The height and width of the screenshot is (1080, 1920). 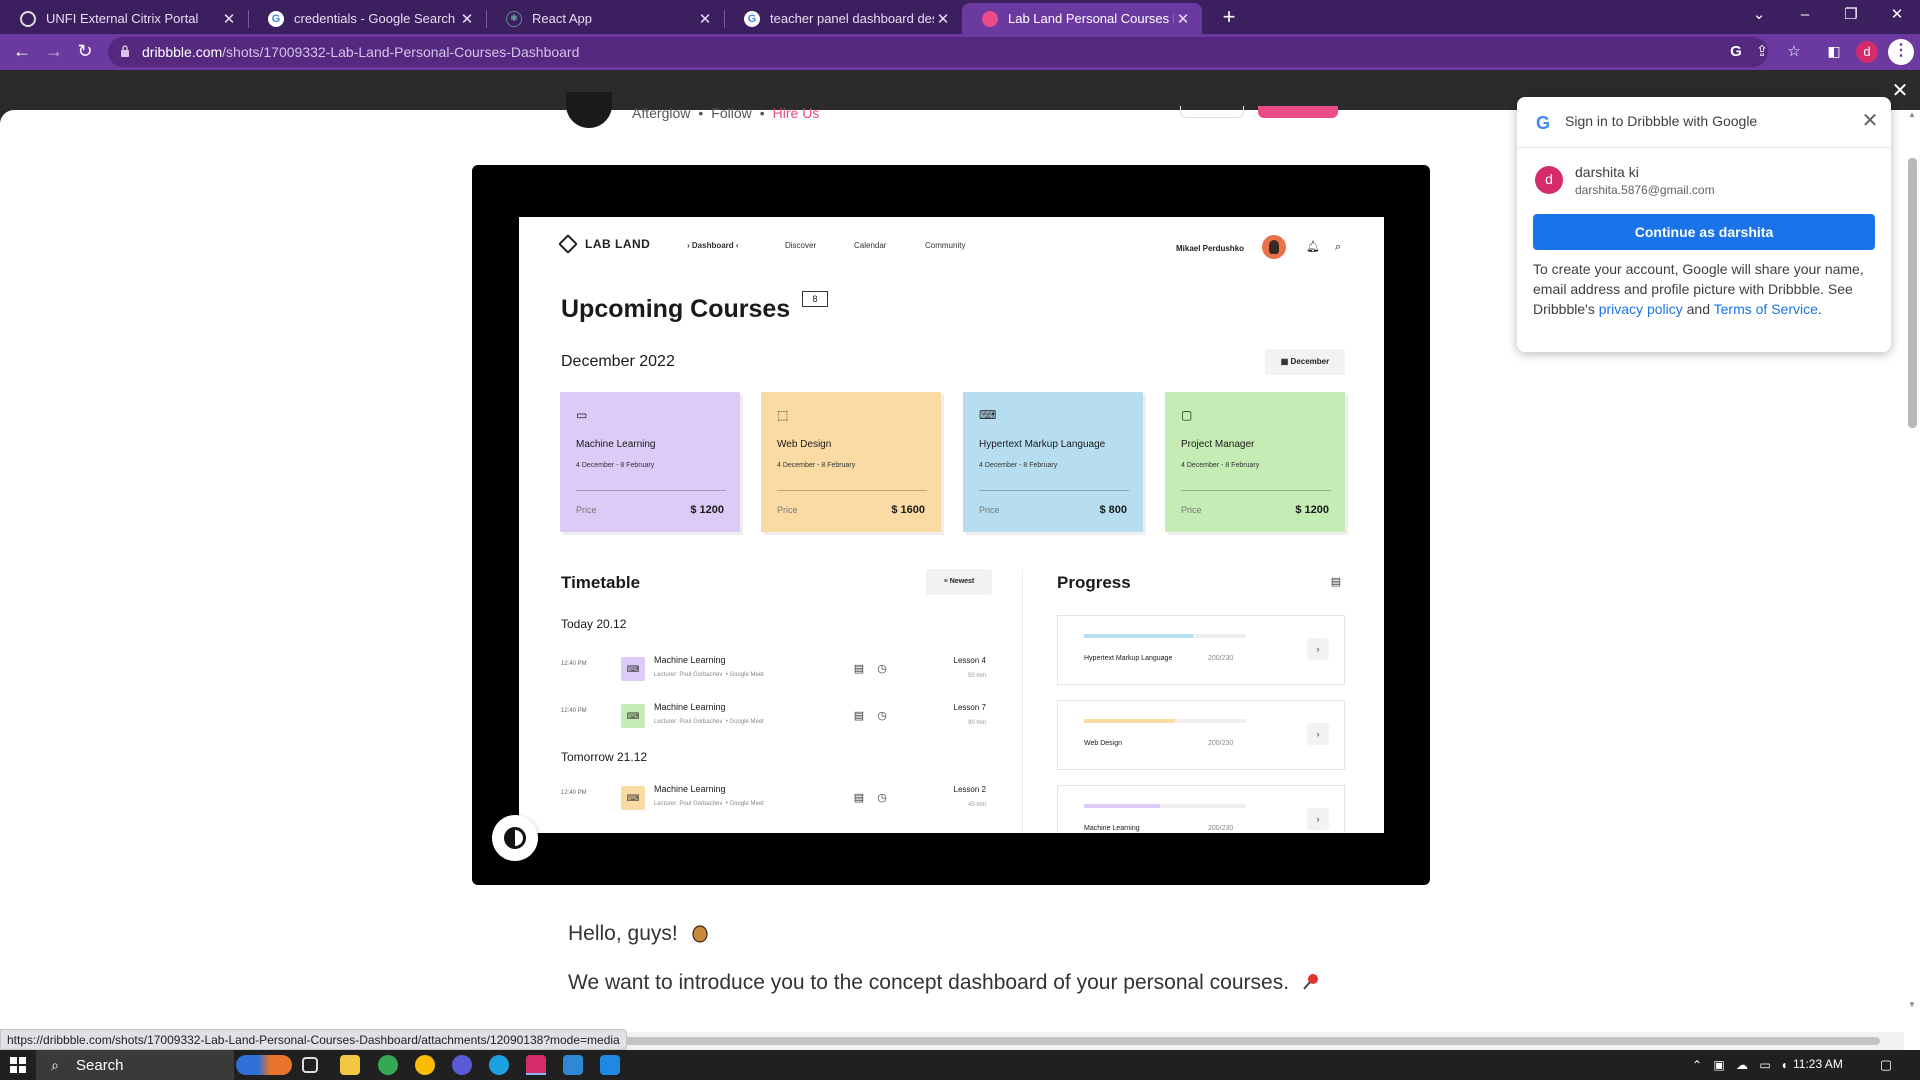 What do you see at coordinates (605, 18) in the screenshot?
I see `tab-react-app: ⚛ React App ✕` at bounding box center [605, 18].